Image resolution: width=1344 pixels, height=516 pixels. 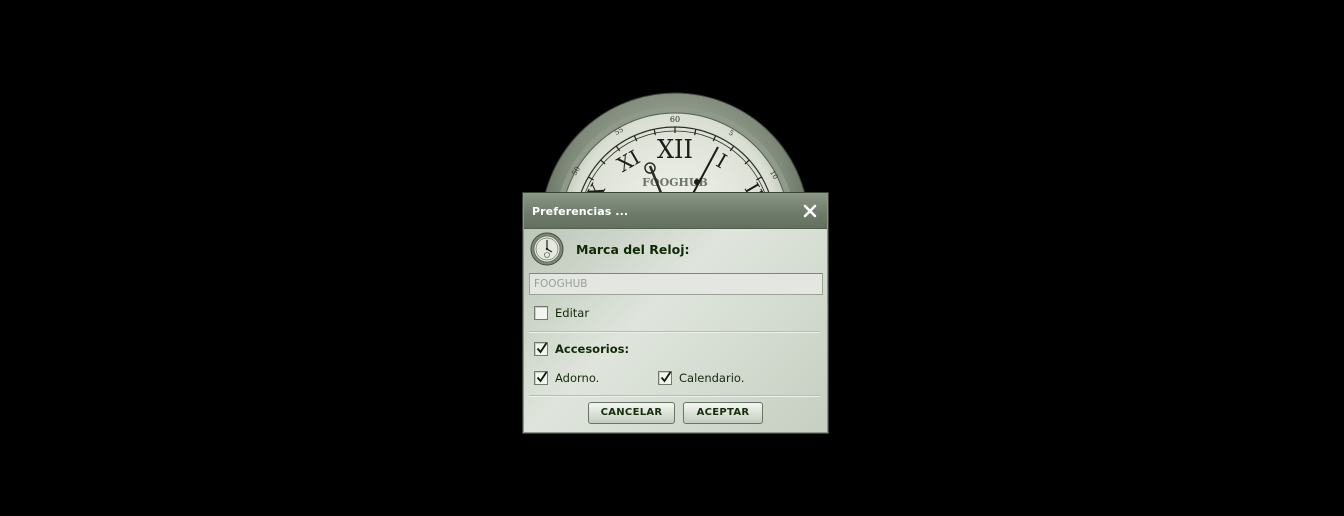 What do you see at coordinates (547, 249) in the screenshot?
I see `clock-icon` at bounding box center [547, 249].